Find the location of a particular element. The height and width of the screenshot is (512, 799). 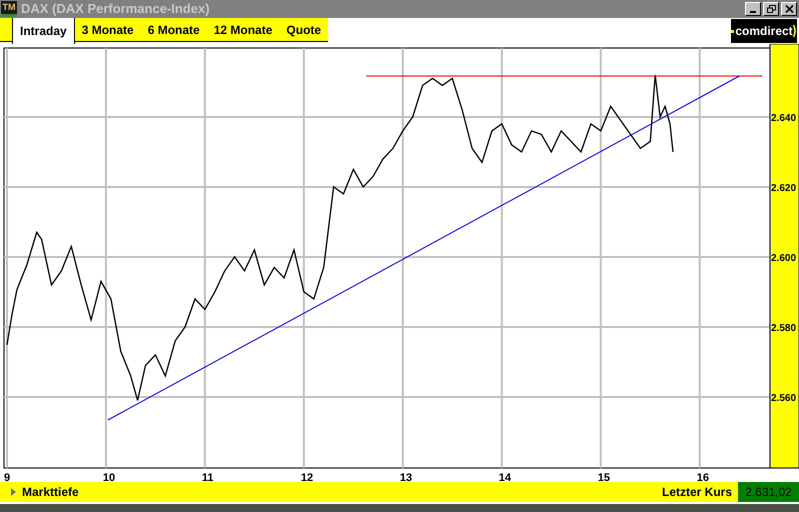

last-price-label: Letzter Kurs is located at coordinates (697, 492).